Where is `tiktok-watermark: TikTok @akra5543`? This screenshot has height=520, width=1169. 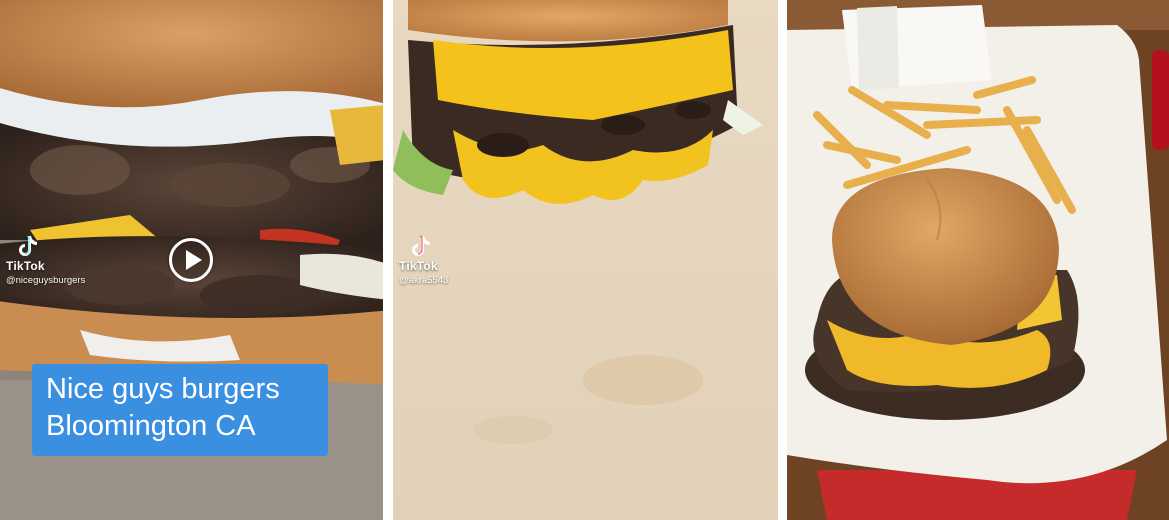
tiktok-watermark: TikTok @akra5543 is located at coordinates (423, 259).